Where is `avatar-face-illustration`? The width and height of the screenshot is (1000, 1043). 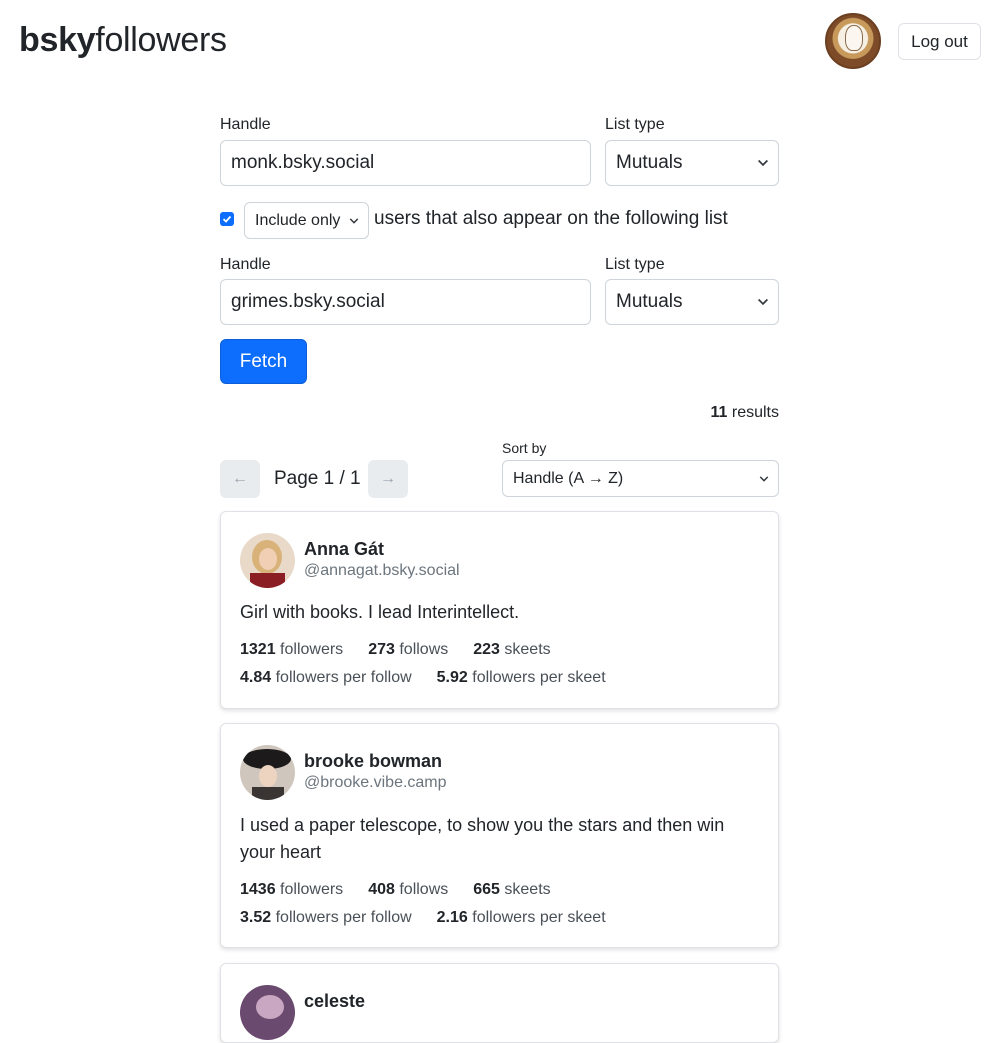 avatar-face-illustration is located at coordinates (854, 38).